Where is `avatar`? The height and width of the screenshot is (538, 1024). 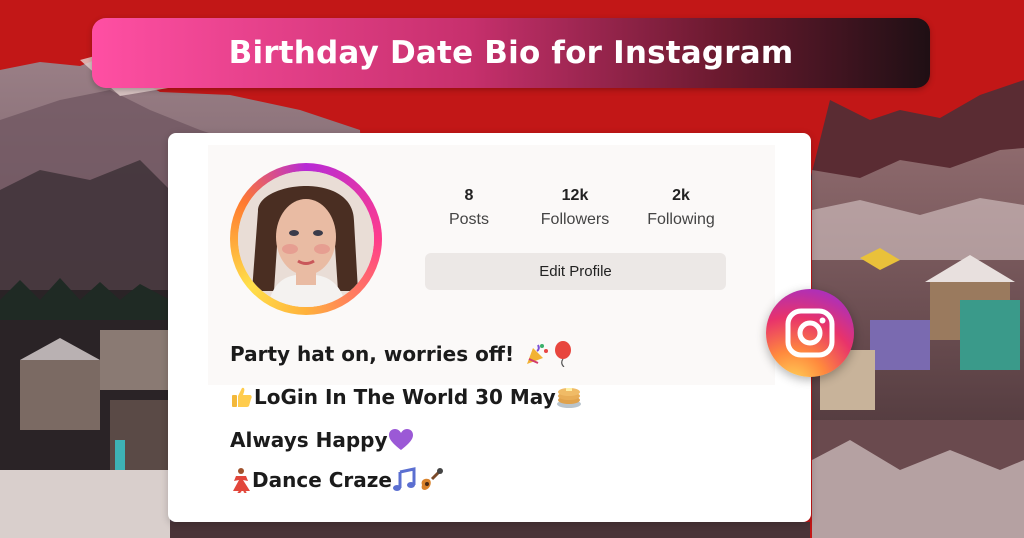
avatar is located at coordinates (306, 239).